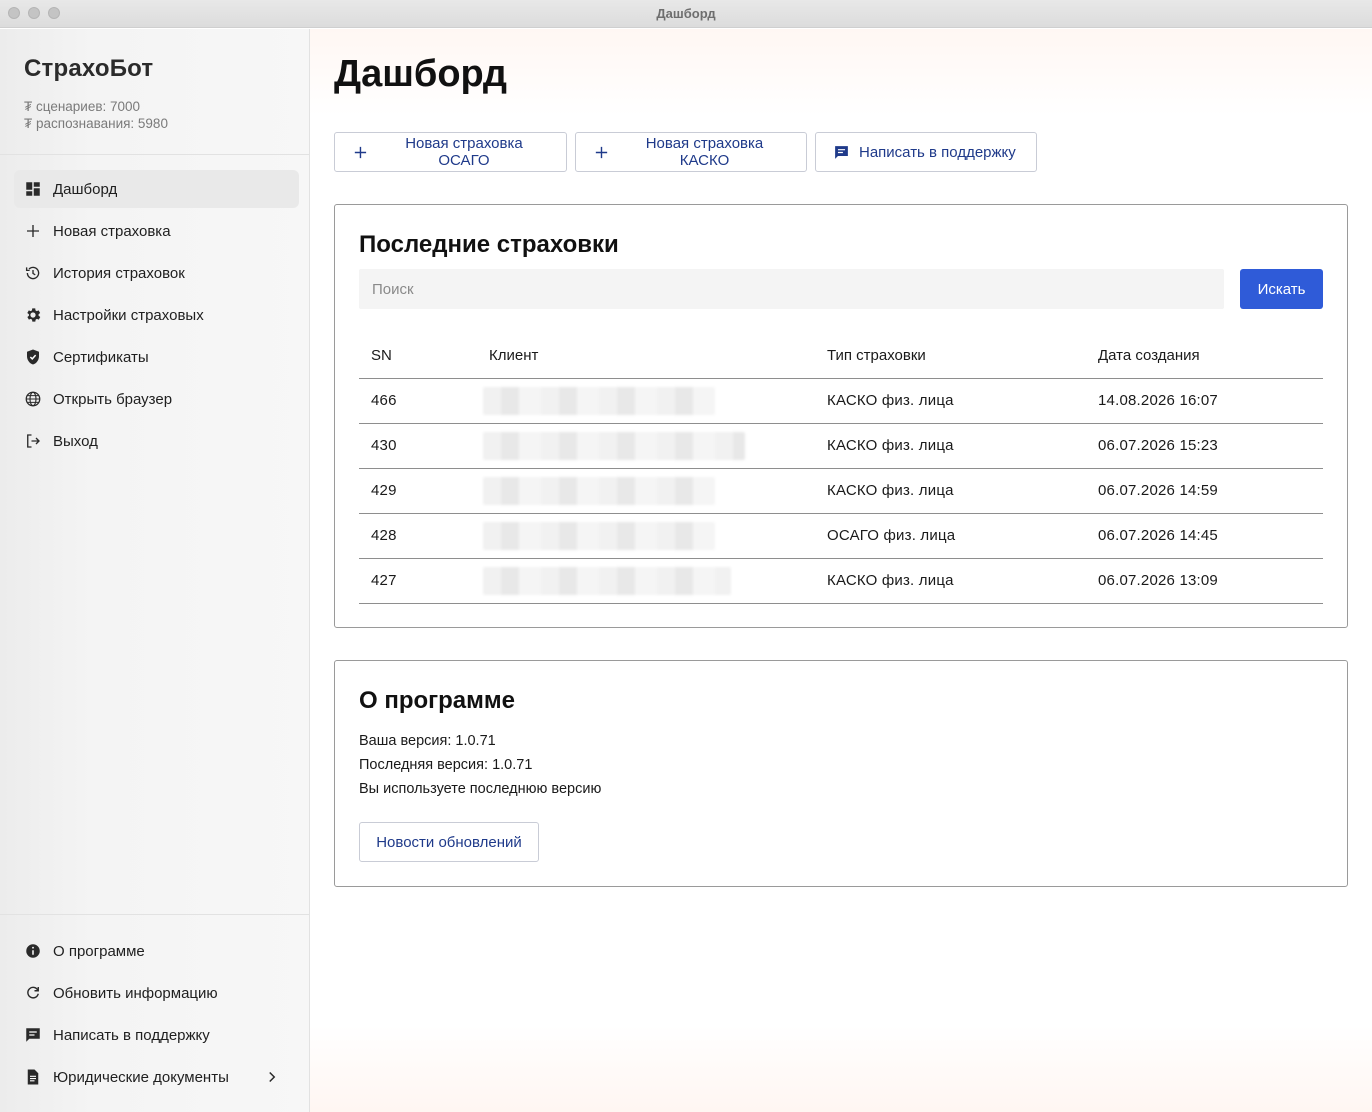  Describe the element at coordinates (427, 741) in the screenshot. I see `current-version: Ваша версия: 1.0.71` at that location.